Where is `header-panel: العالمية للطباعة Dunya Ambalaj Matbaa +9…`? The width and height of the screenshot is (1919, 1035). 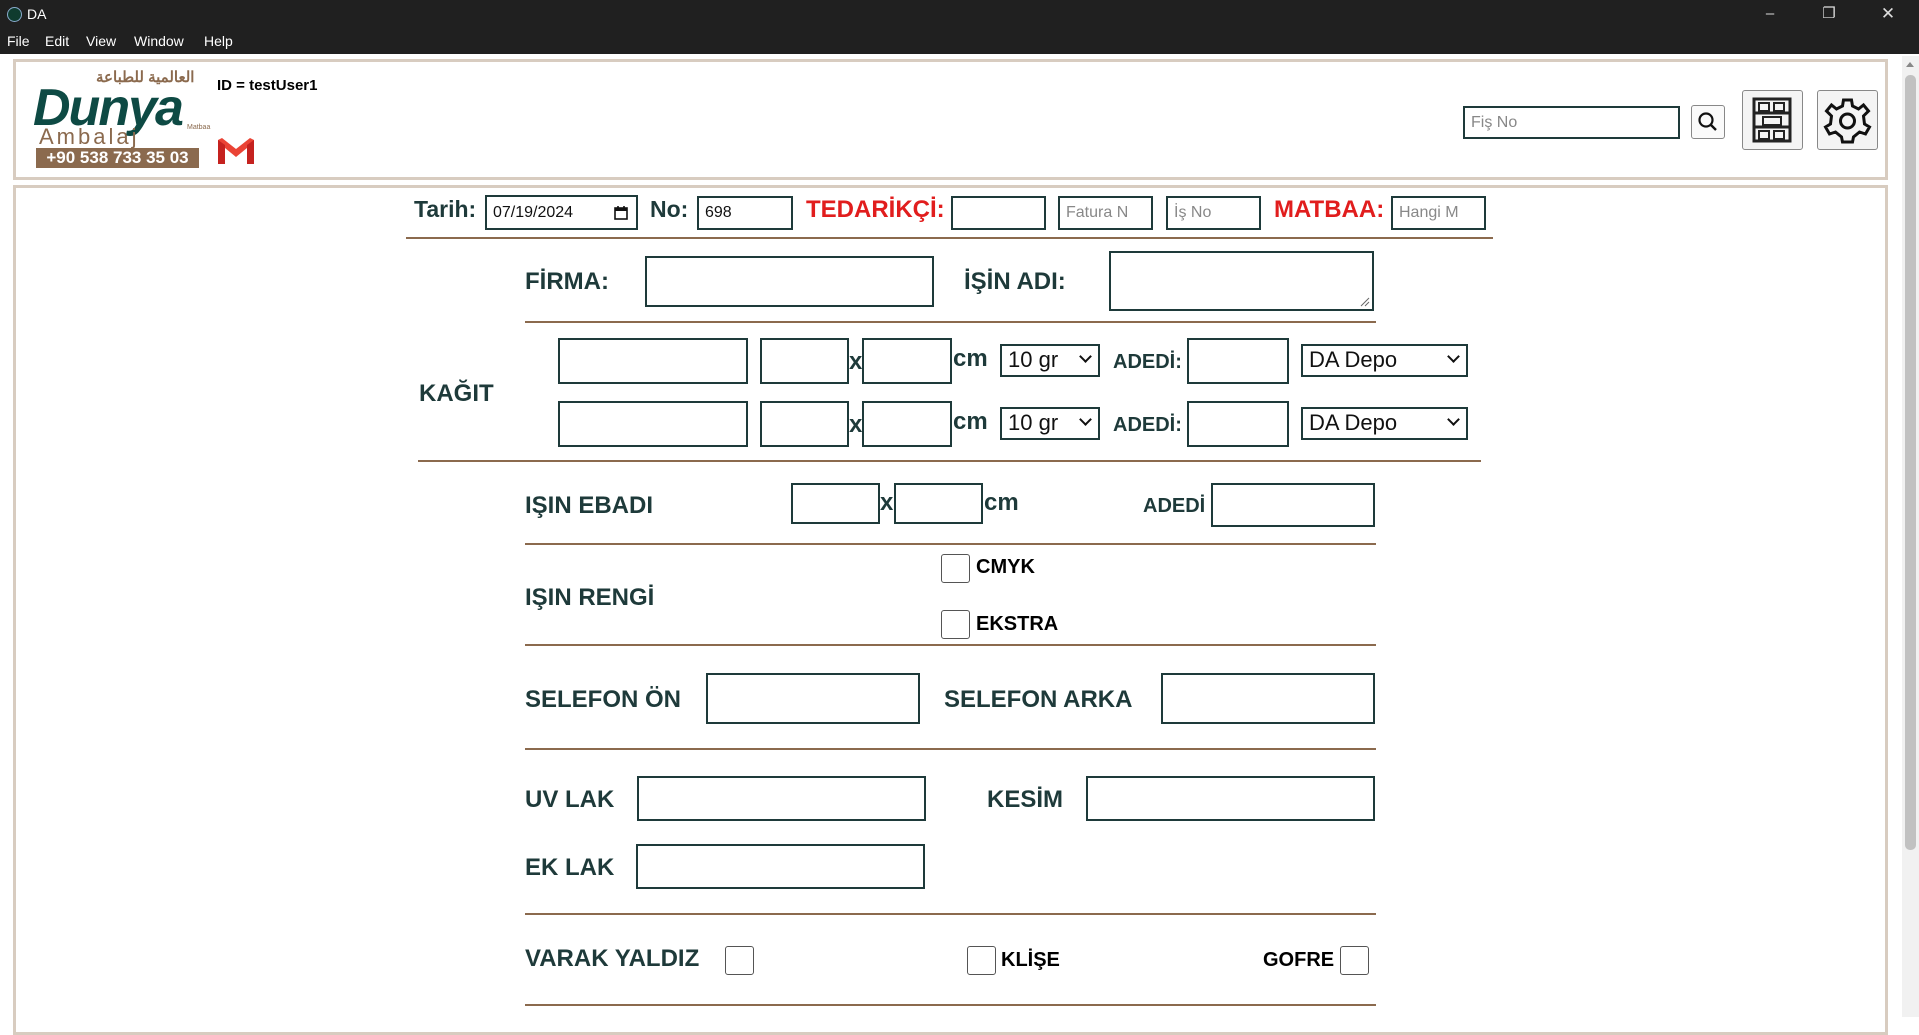 header-panel: العالمية للطباعة Dunya Ambalaj Matbaa +9… is located at coordinates (950, 119).